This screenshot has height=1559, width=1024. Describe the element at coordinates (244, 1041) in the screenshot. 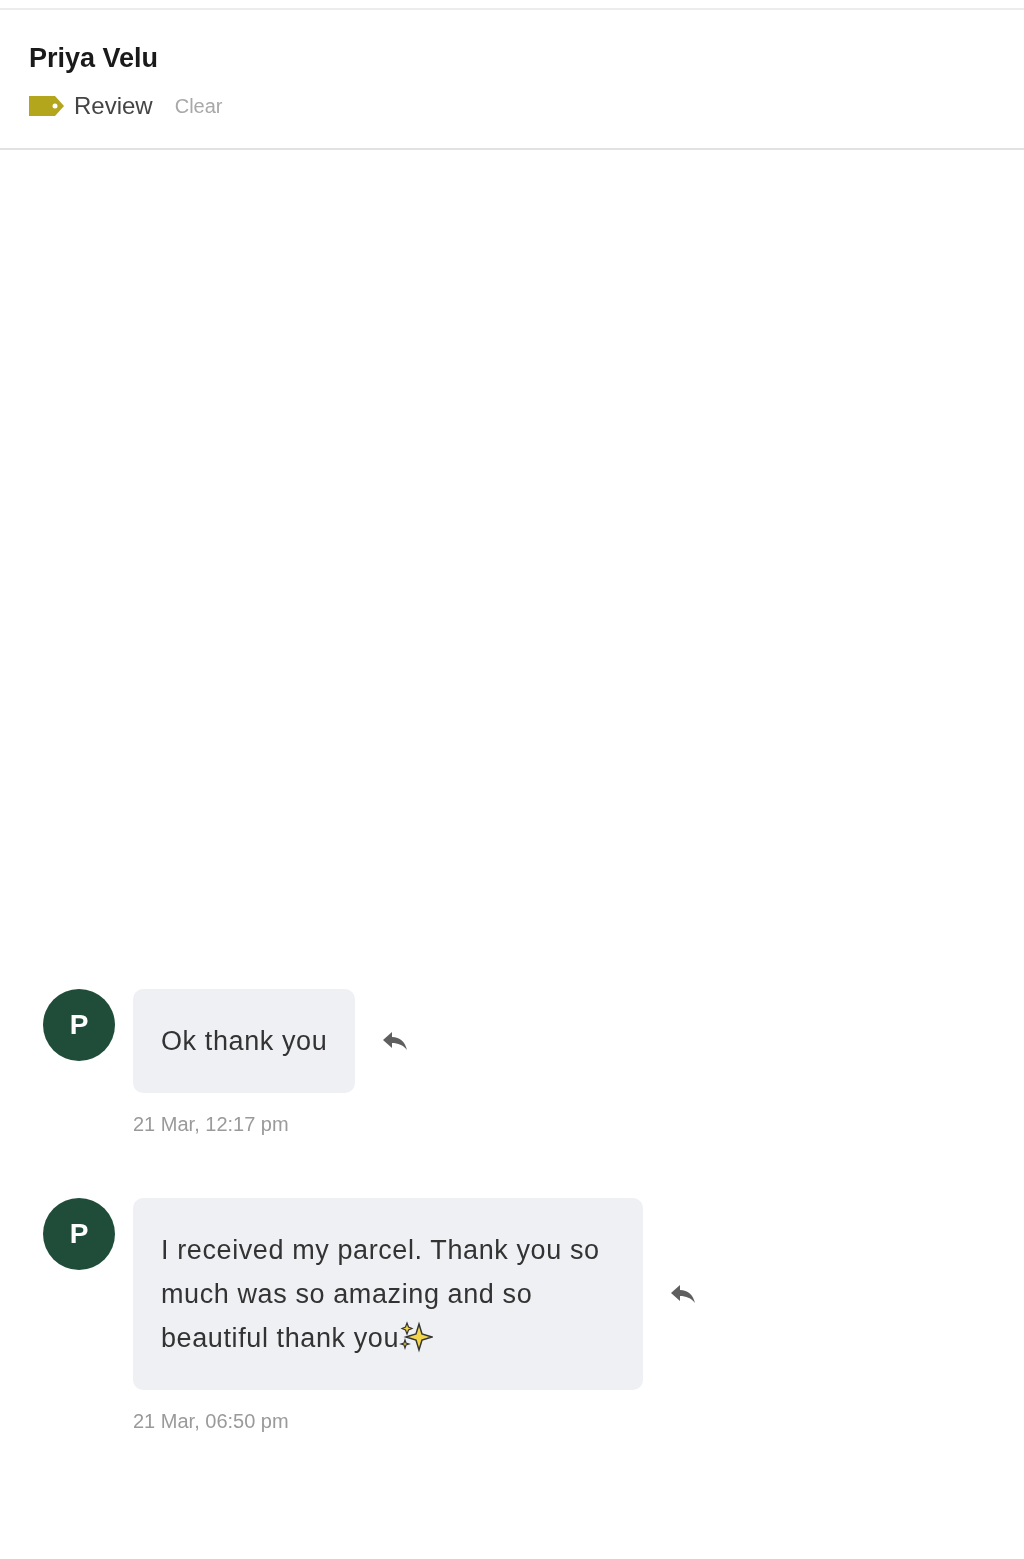

I see `message-text: Ok thank you` at that location.